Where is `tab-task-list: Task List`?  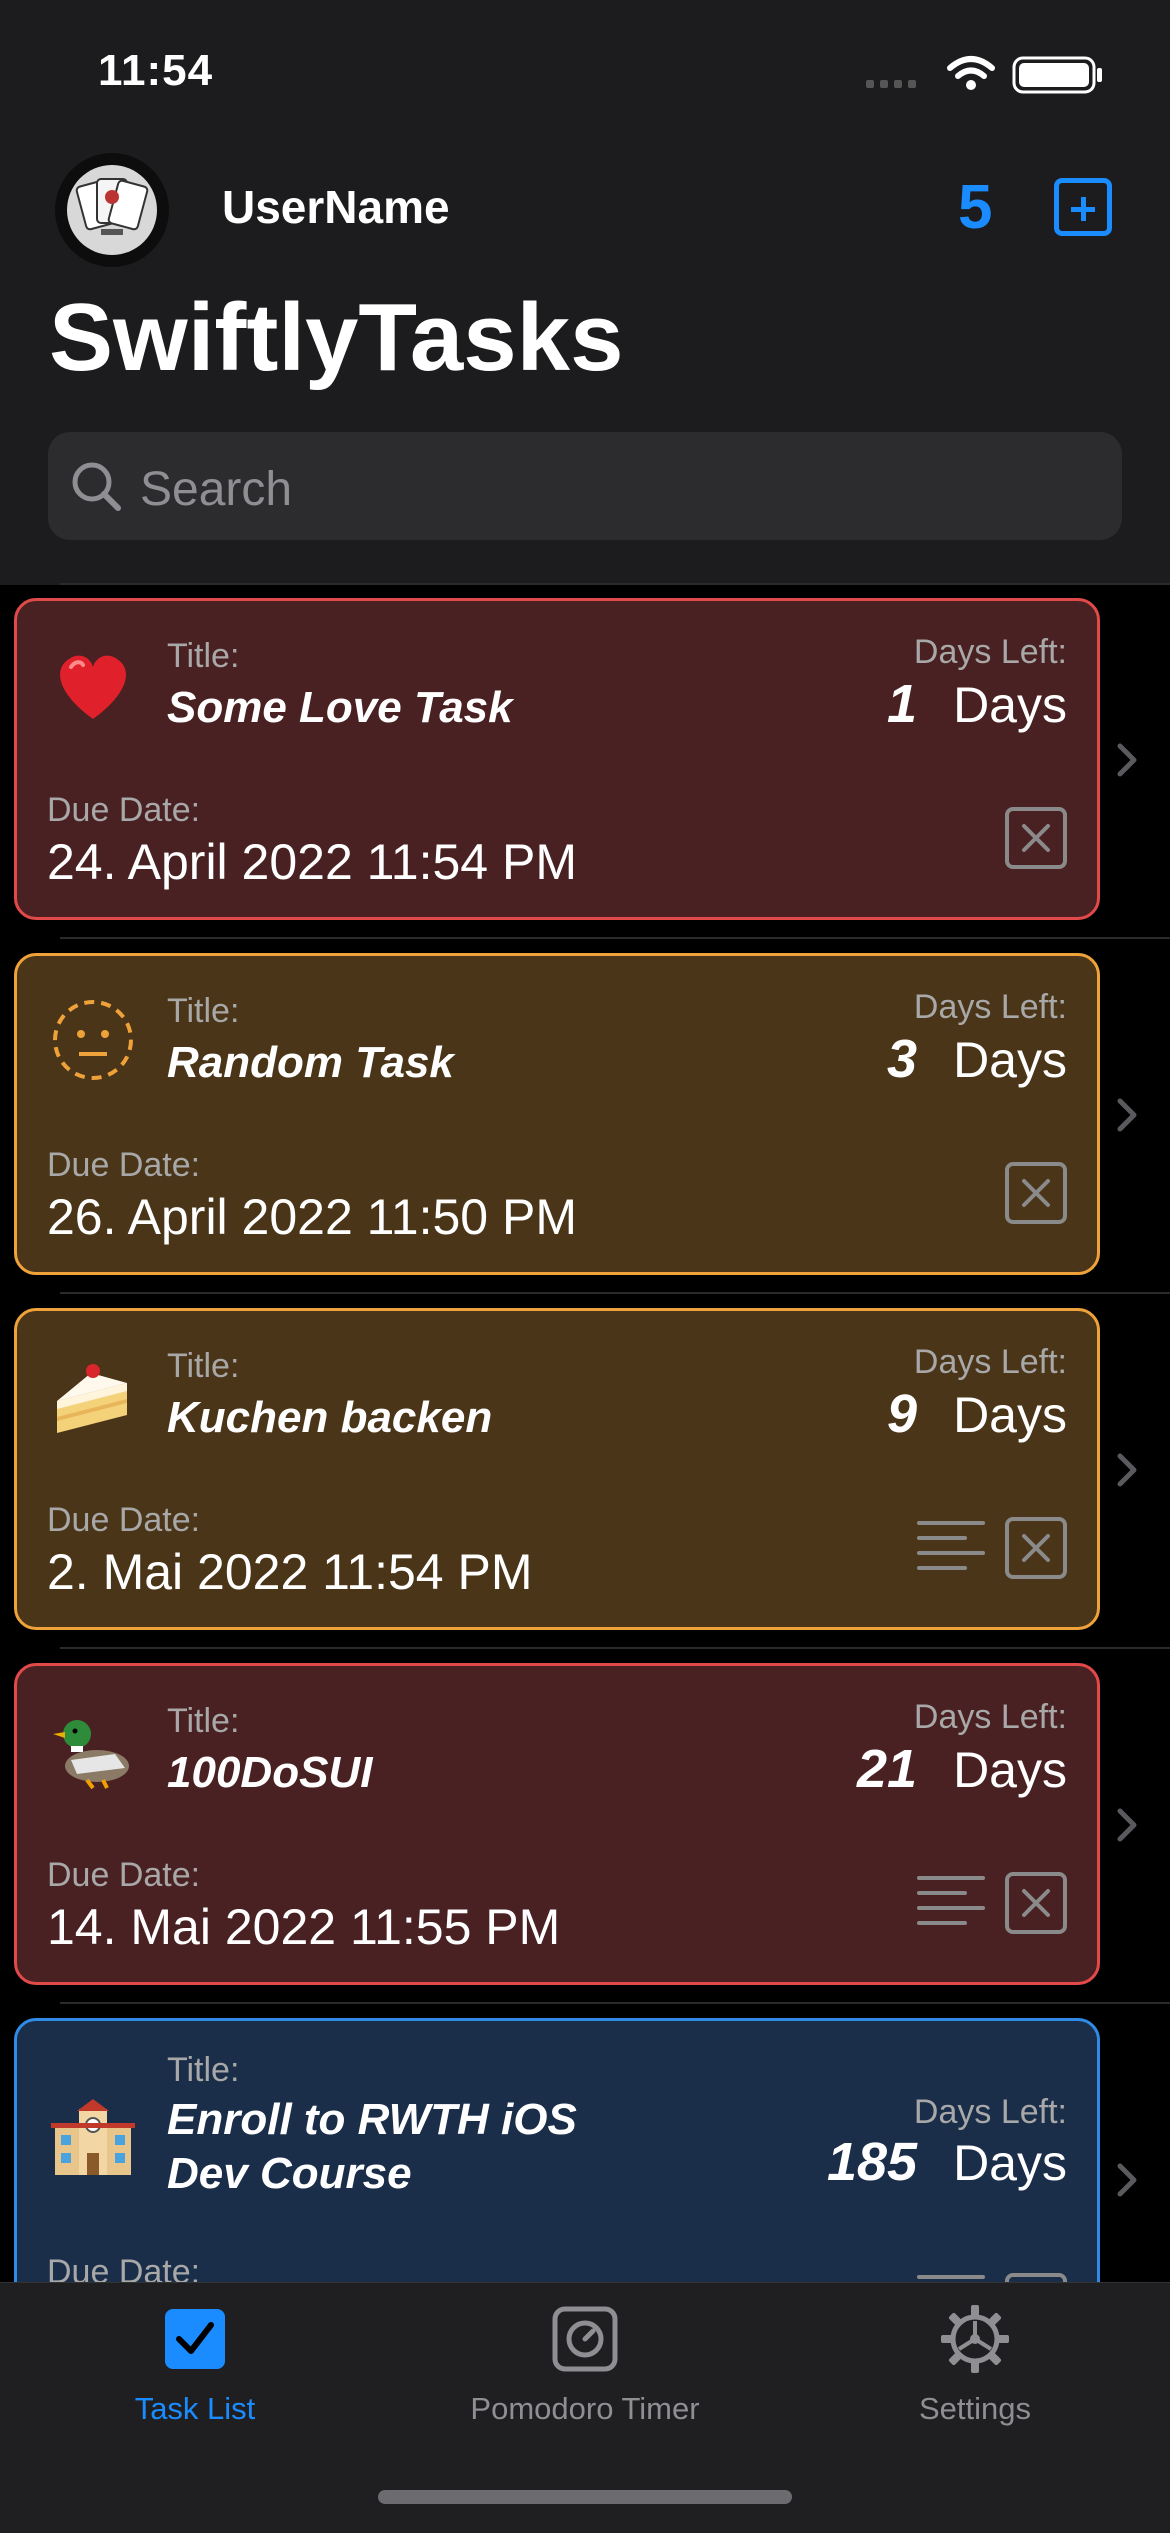
tab-task-list: Task List is located at coordinates (195, 2383).